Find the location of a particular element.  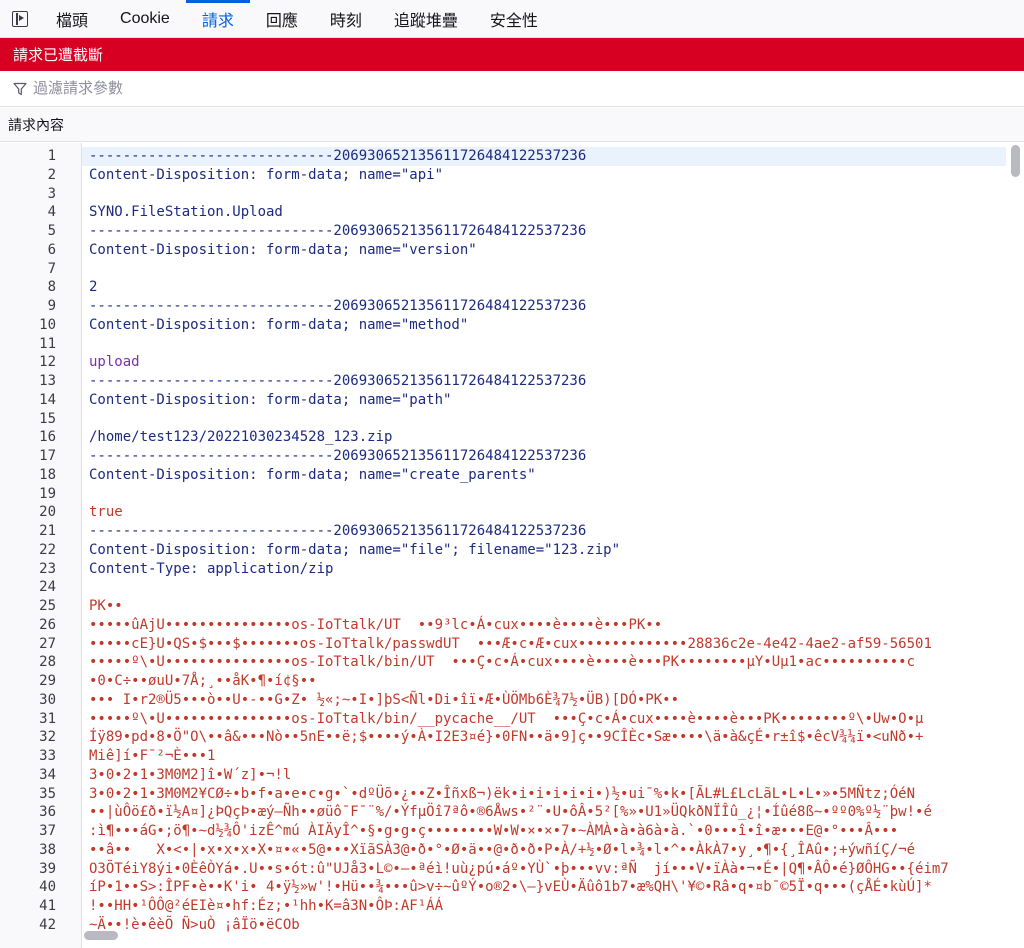

line-number: 40 is located at coordinates (47, 887).